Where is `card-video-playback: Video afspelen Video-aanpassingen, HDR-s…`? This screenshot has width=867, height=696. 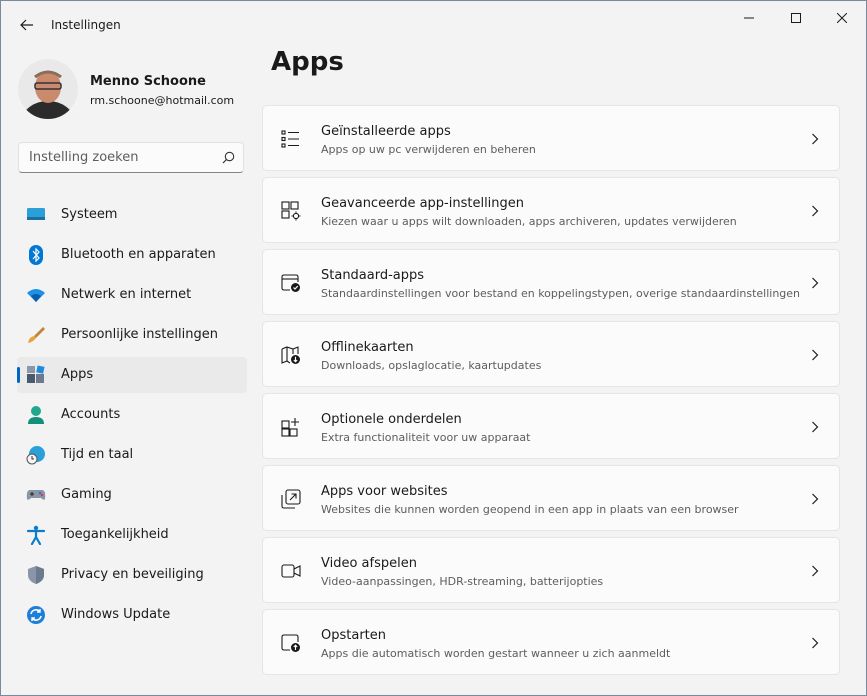 card-video-playback: Video afspelen Video-aanpassingen, HDR-s… is located at coordinates (551, 570).